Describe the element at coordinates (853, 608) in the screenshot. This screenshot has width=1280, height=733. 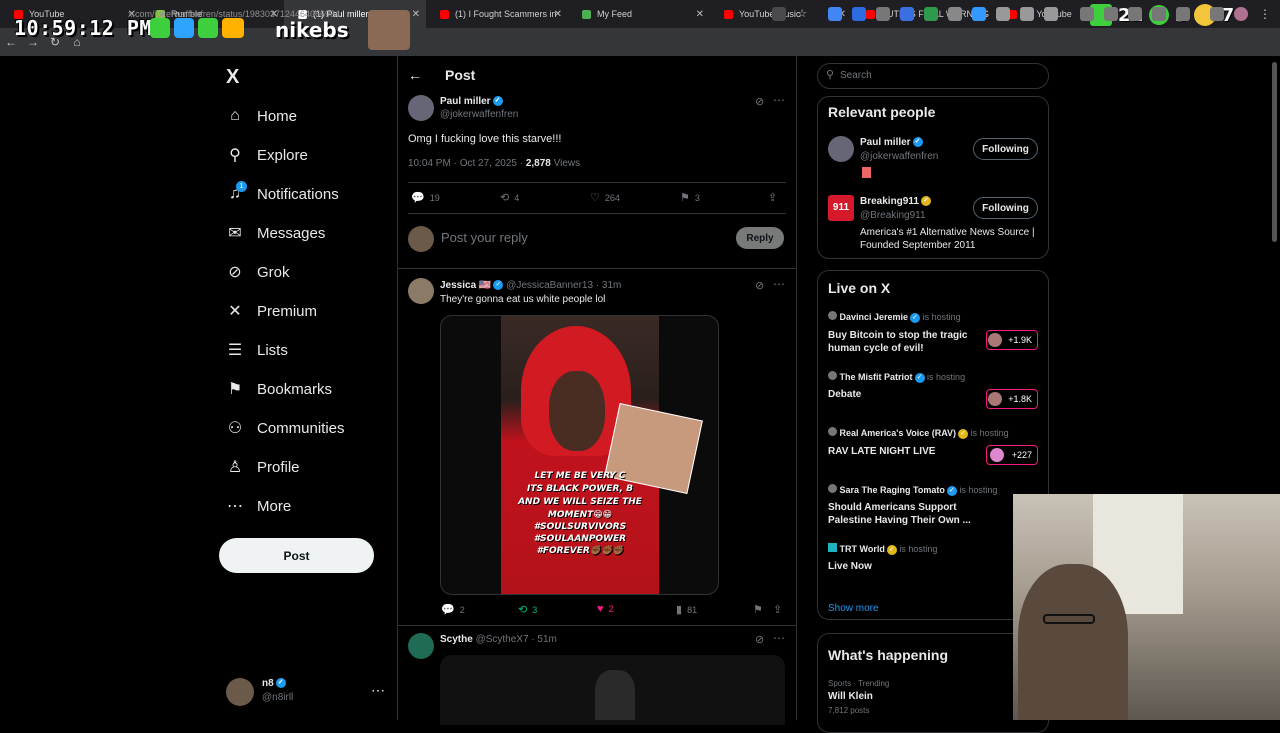
I see `show-more-link: Show more` at that location.